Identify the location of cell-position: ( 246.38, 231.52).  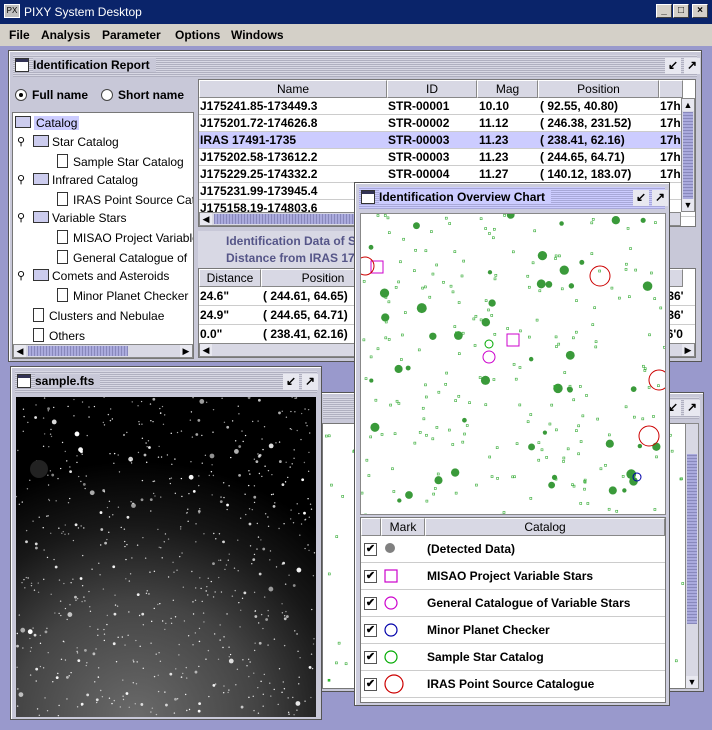
(586, 123).